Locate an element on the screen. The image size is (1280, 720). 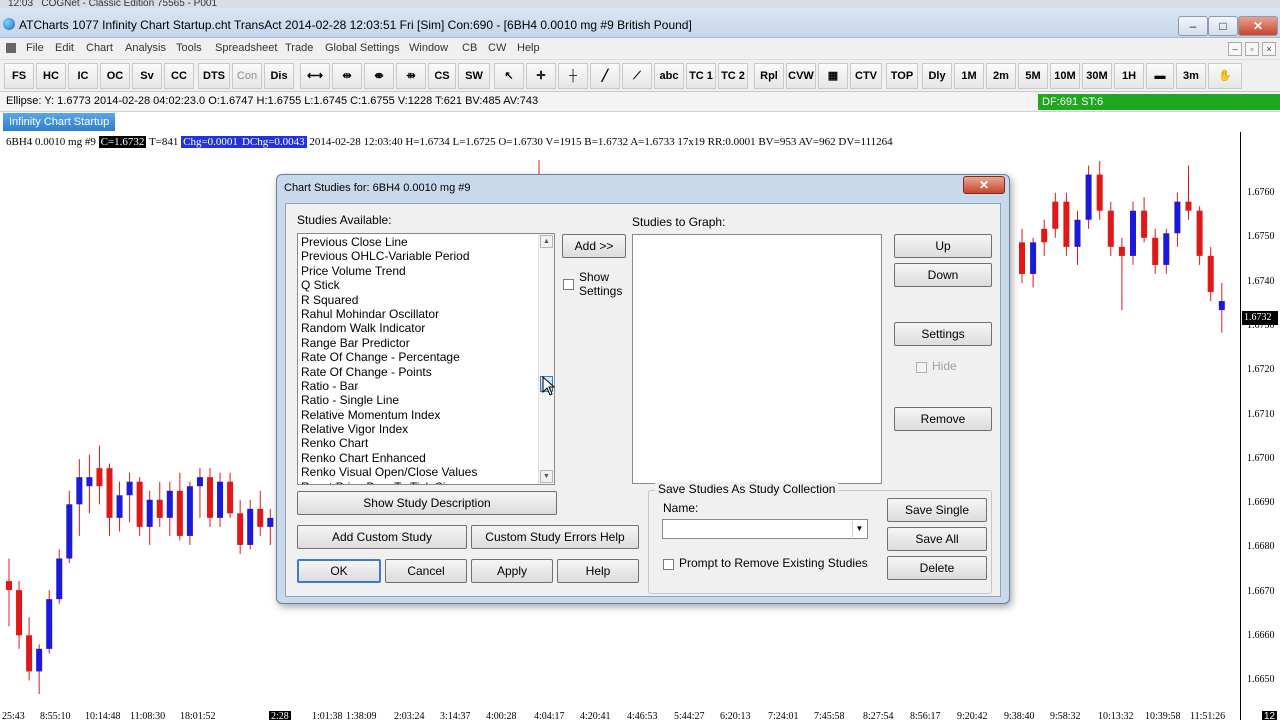
toolbar-button-dts: DTS is located at coordinates (214, 76).